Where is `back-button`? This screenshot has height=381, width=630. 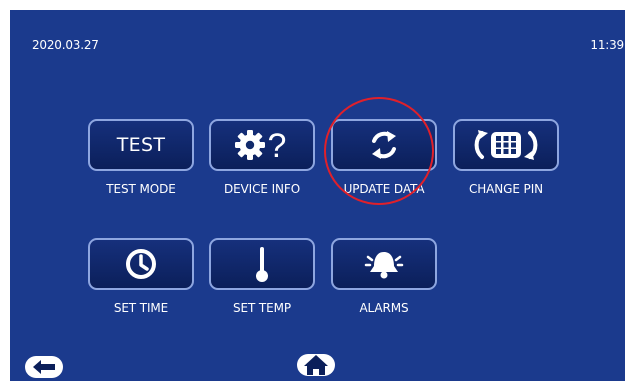
back-button is located at coordinates (44, 367).